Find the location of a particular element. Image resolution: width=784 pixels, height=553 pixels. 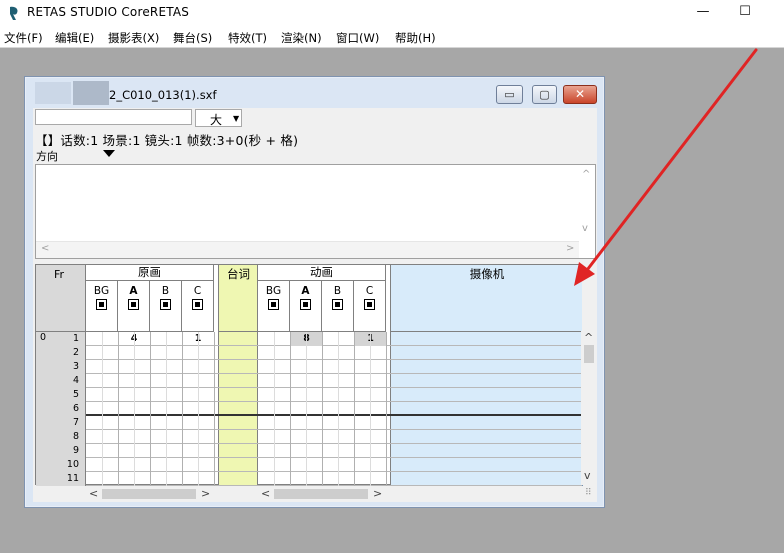

retas-logo-icon is located at coordinates (14, 13).